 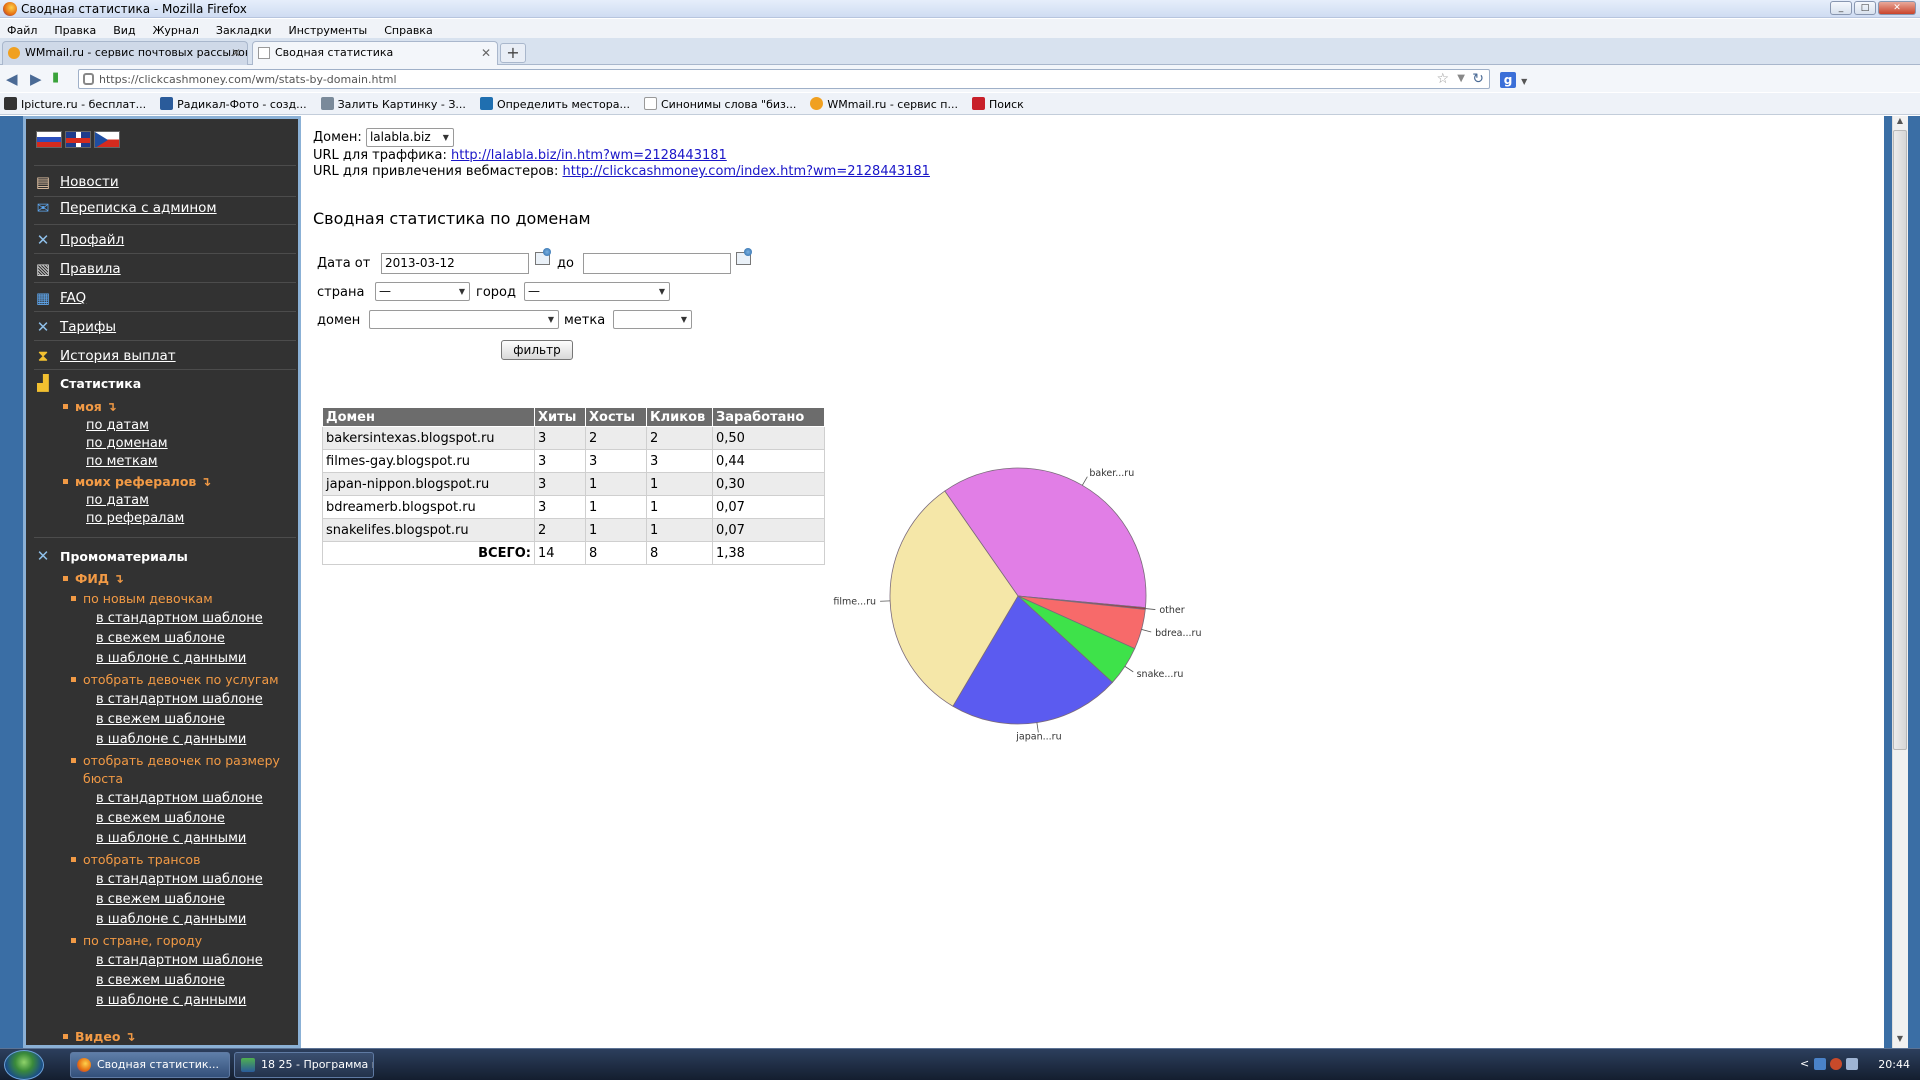 I want to click on feed-group-by-size: отобрать девочек по размеру, so click(x=175, y=760).